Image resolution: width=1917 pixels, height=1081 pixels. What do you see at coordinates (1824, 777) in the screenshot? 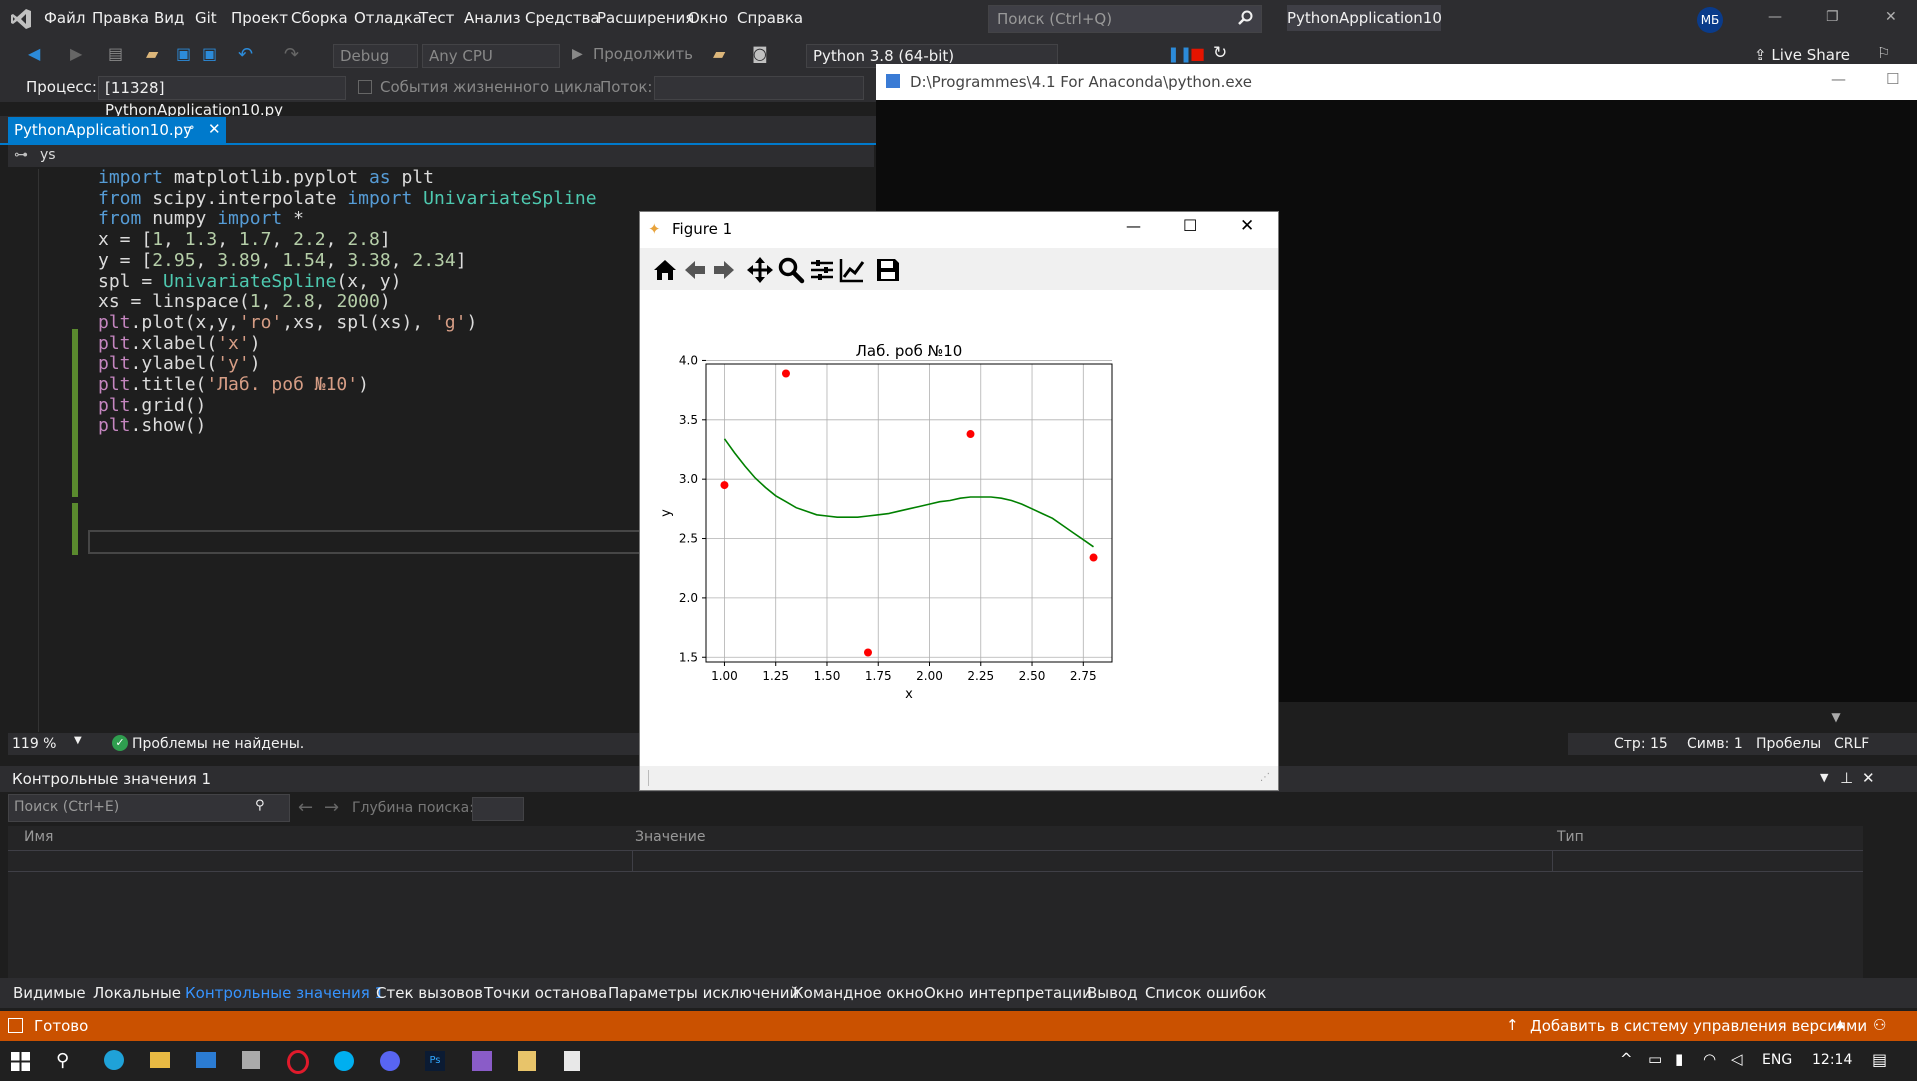
I see `panel-dropdown-icon: ▼` at bounding box center [1824, 777].